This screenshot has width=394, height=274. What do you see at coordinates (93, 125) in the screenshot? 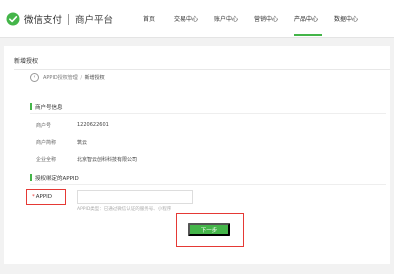
I see `merchant-id-value: 1220622601` at bounding box center [93, 125].